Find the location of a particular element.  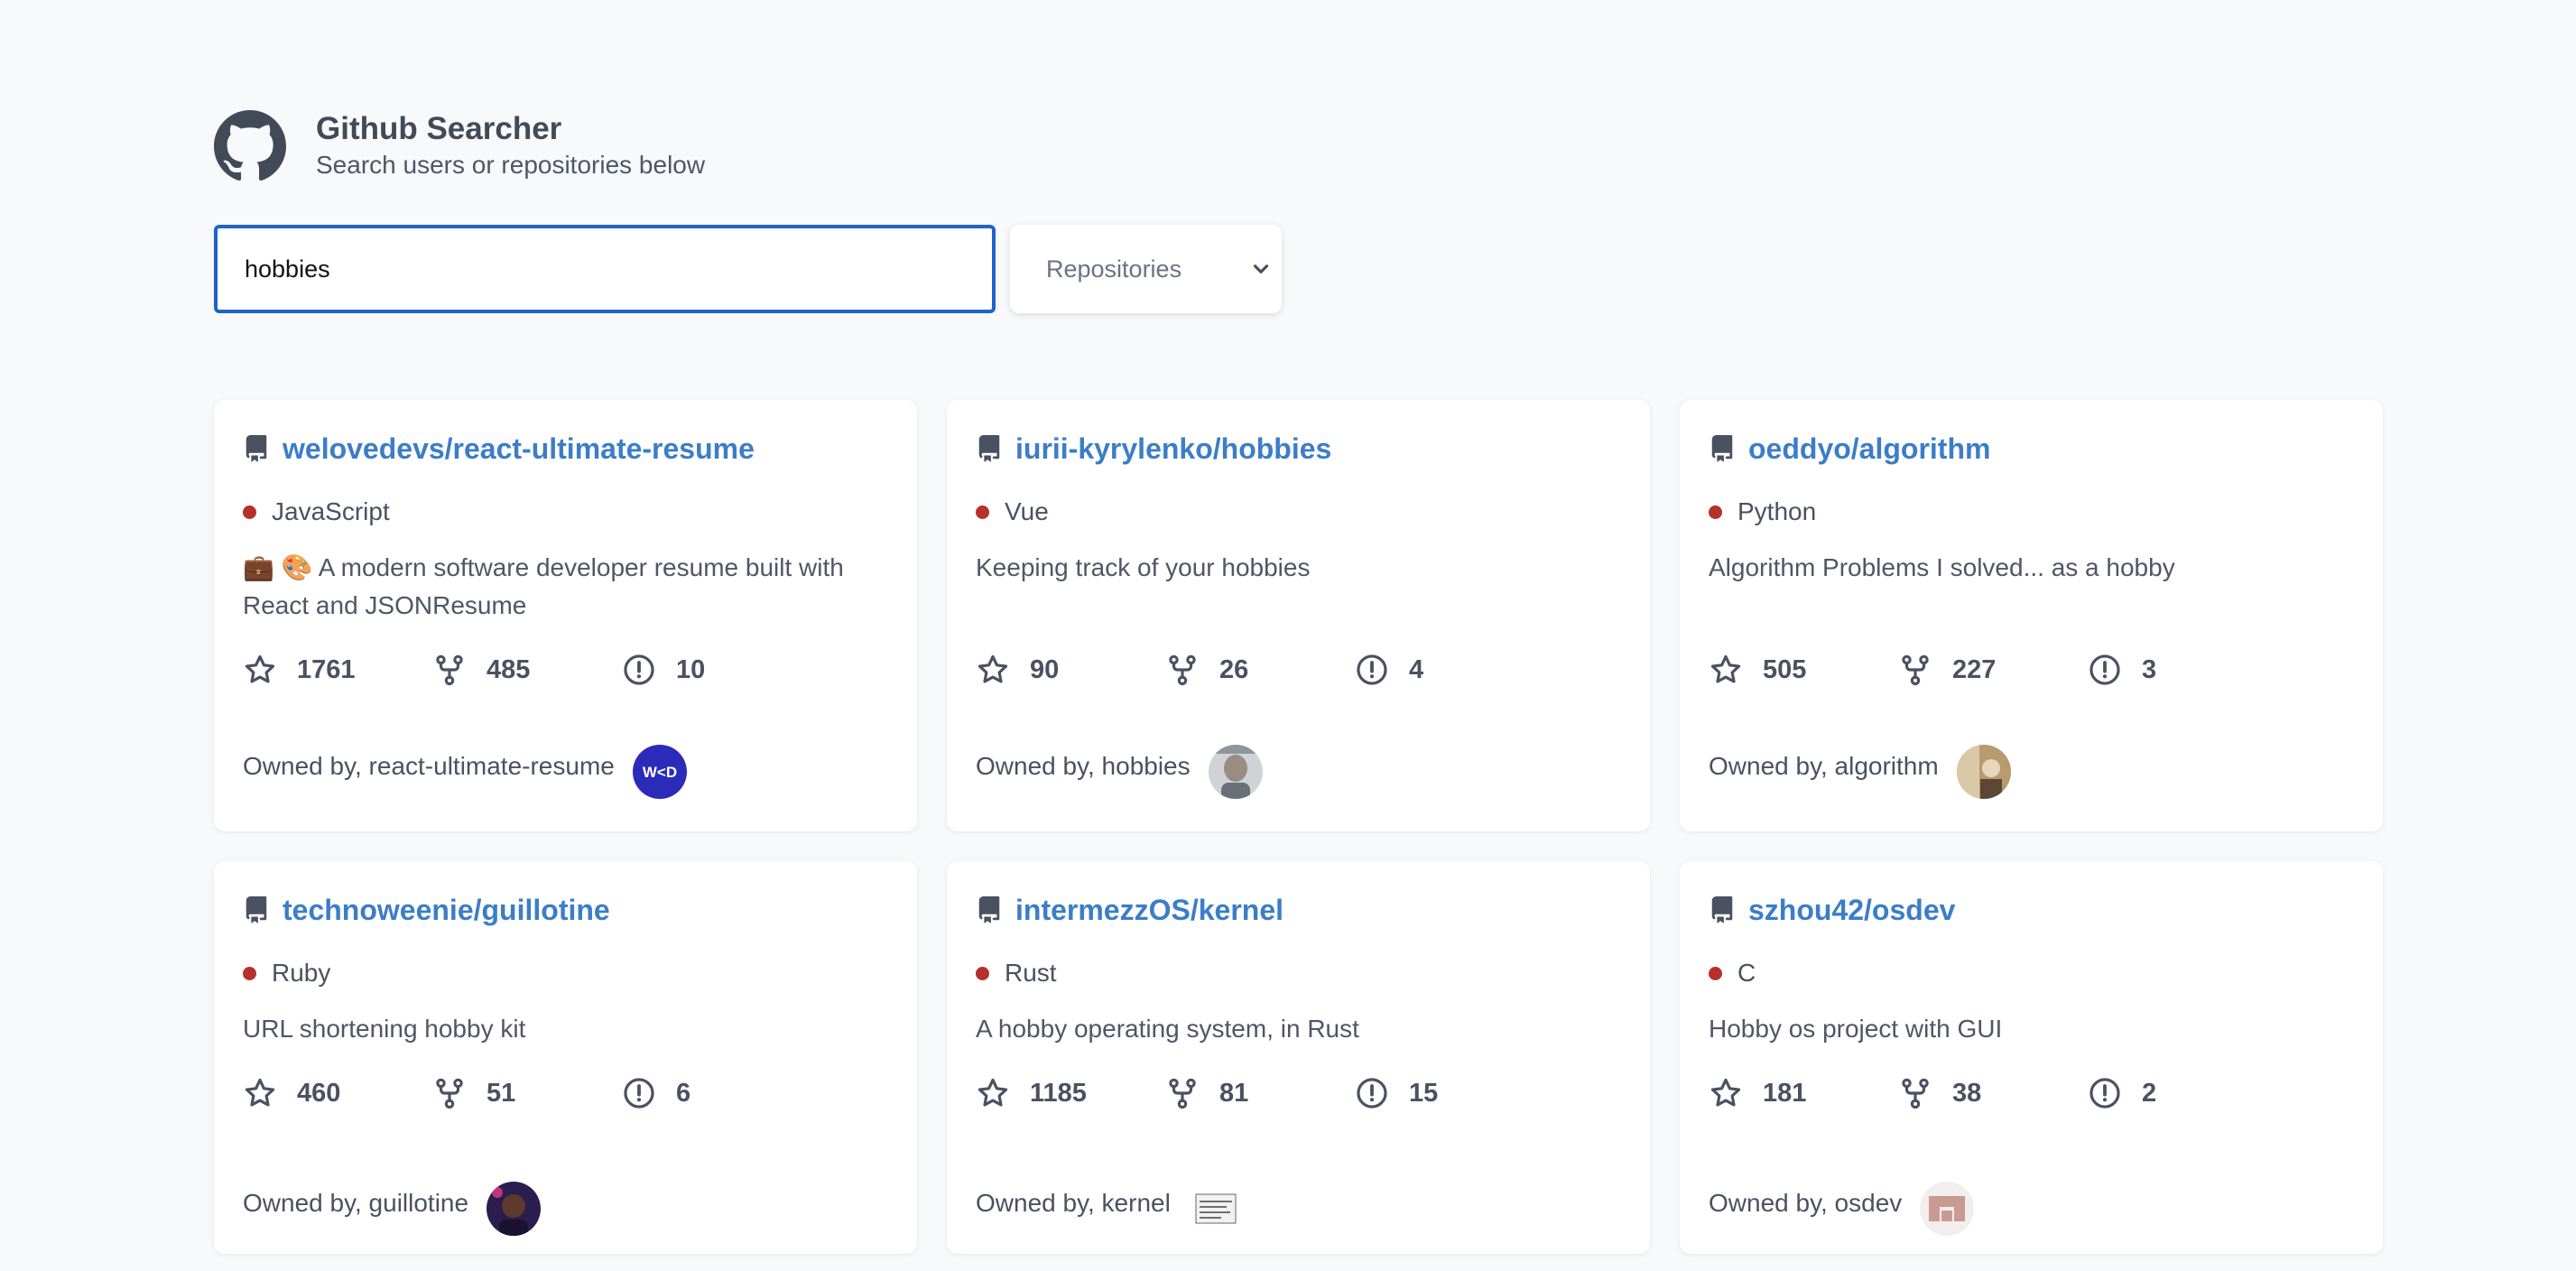

repo-owner: Owned by, hobbies is located at coordinates (1119, 769).